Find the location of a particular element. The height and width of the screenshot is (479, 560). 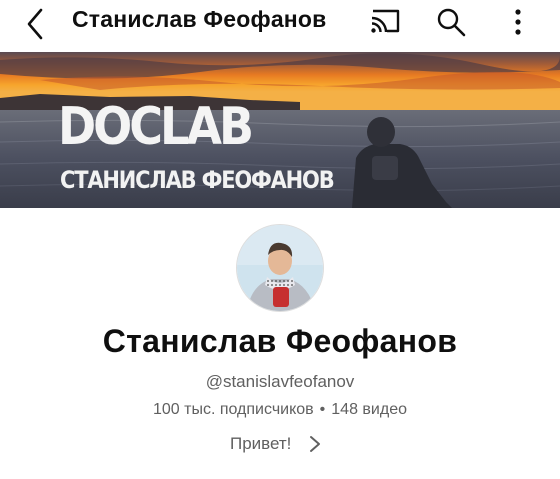

page-title: Станислав Феофанов is located at coordinates (199, 19).